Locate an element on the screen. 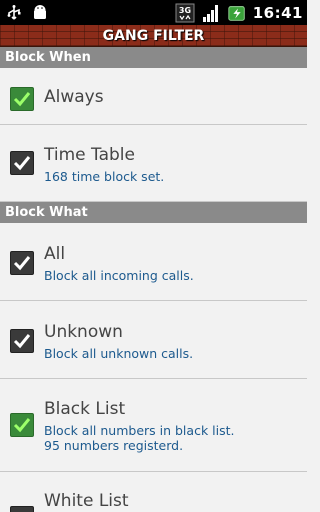 The image size is (320, 512). svg-text: 3G is located at coordinates (185, 10).